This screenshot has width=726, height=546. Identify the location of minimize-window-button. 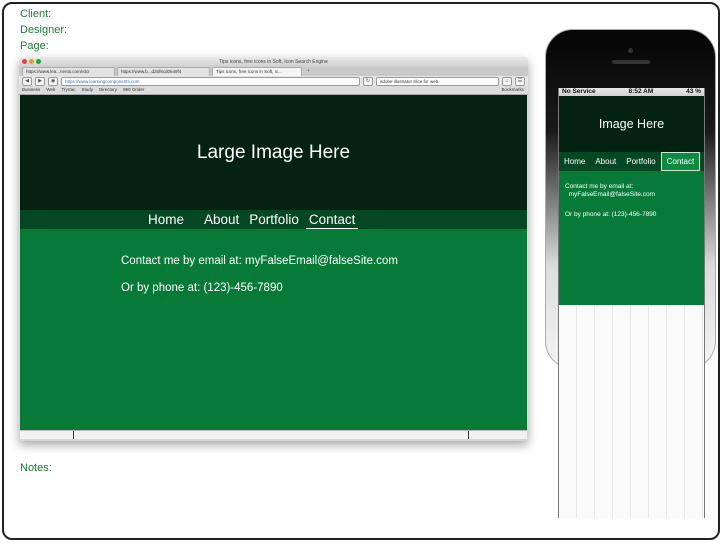
(31, 61).